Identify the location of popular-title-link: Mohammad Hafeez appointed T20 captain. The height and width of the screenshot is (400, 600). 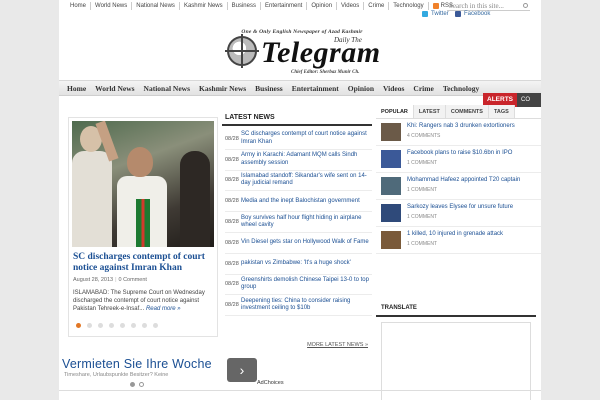
(472, 180).